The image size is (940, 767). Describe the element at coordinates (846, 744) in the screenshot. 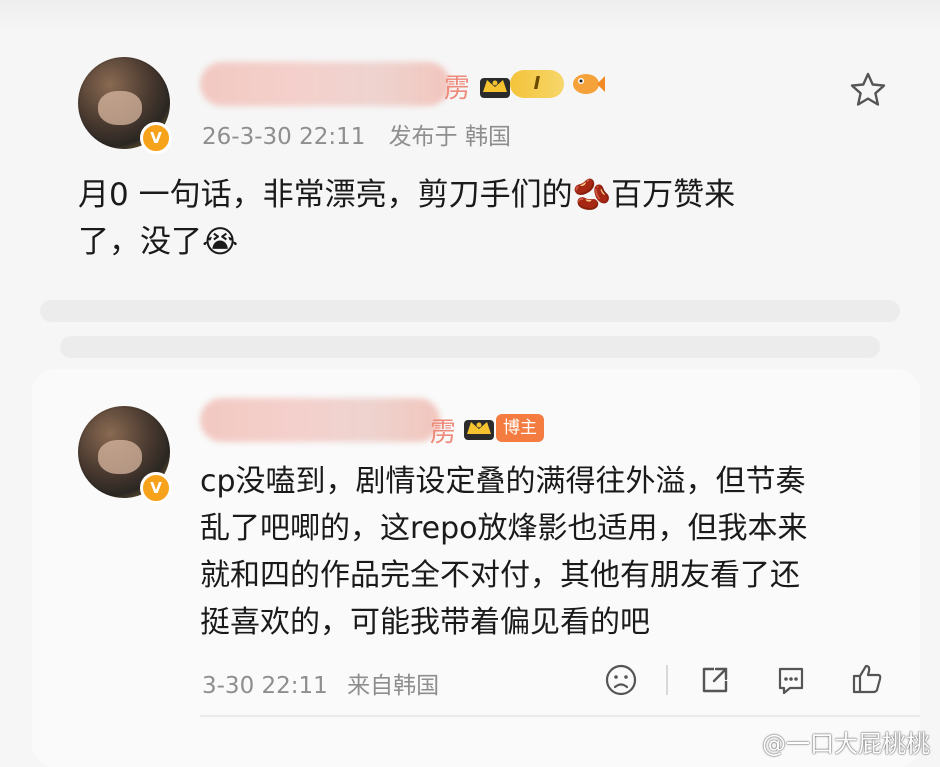

I see `watermark: @一口大屁桃桃` at that location.